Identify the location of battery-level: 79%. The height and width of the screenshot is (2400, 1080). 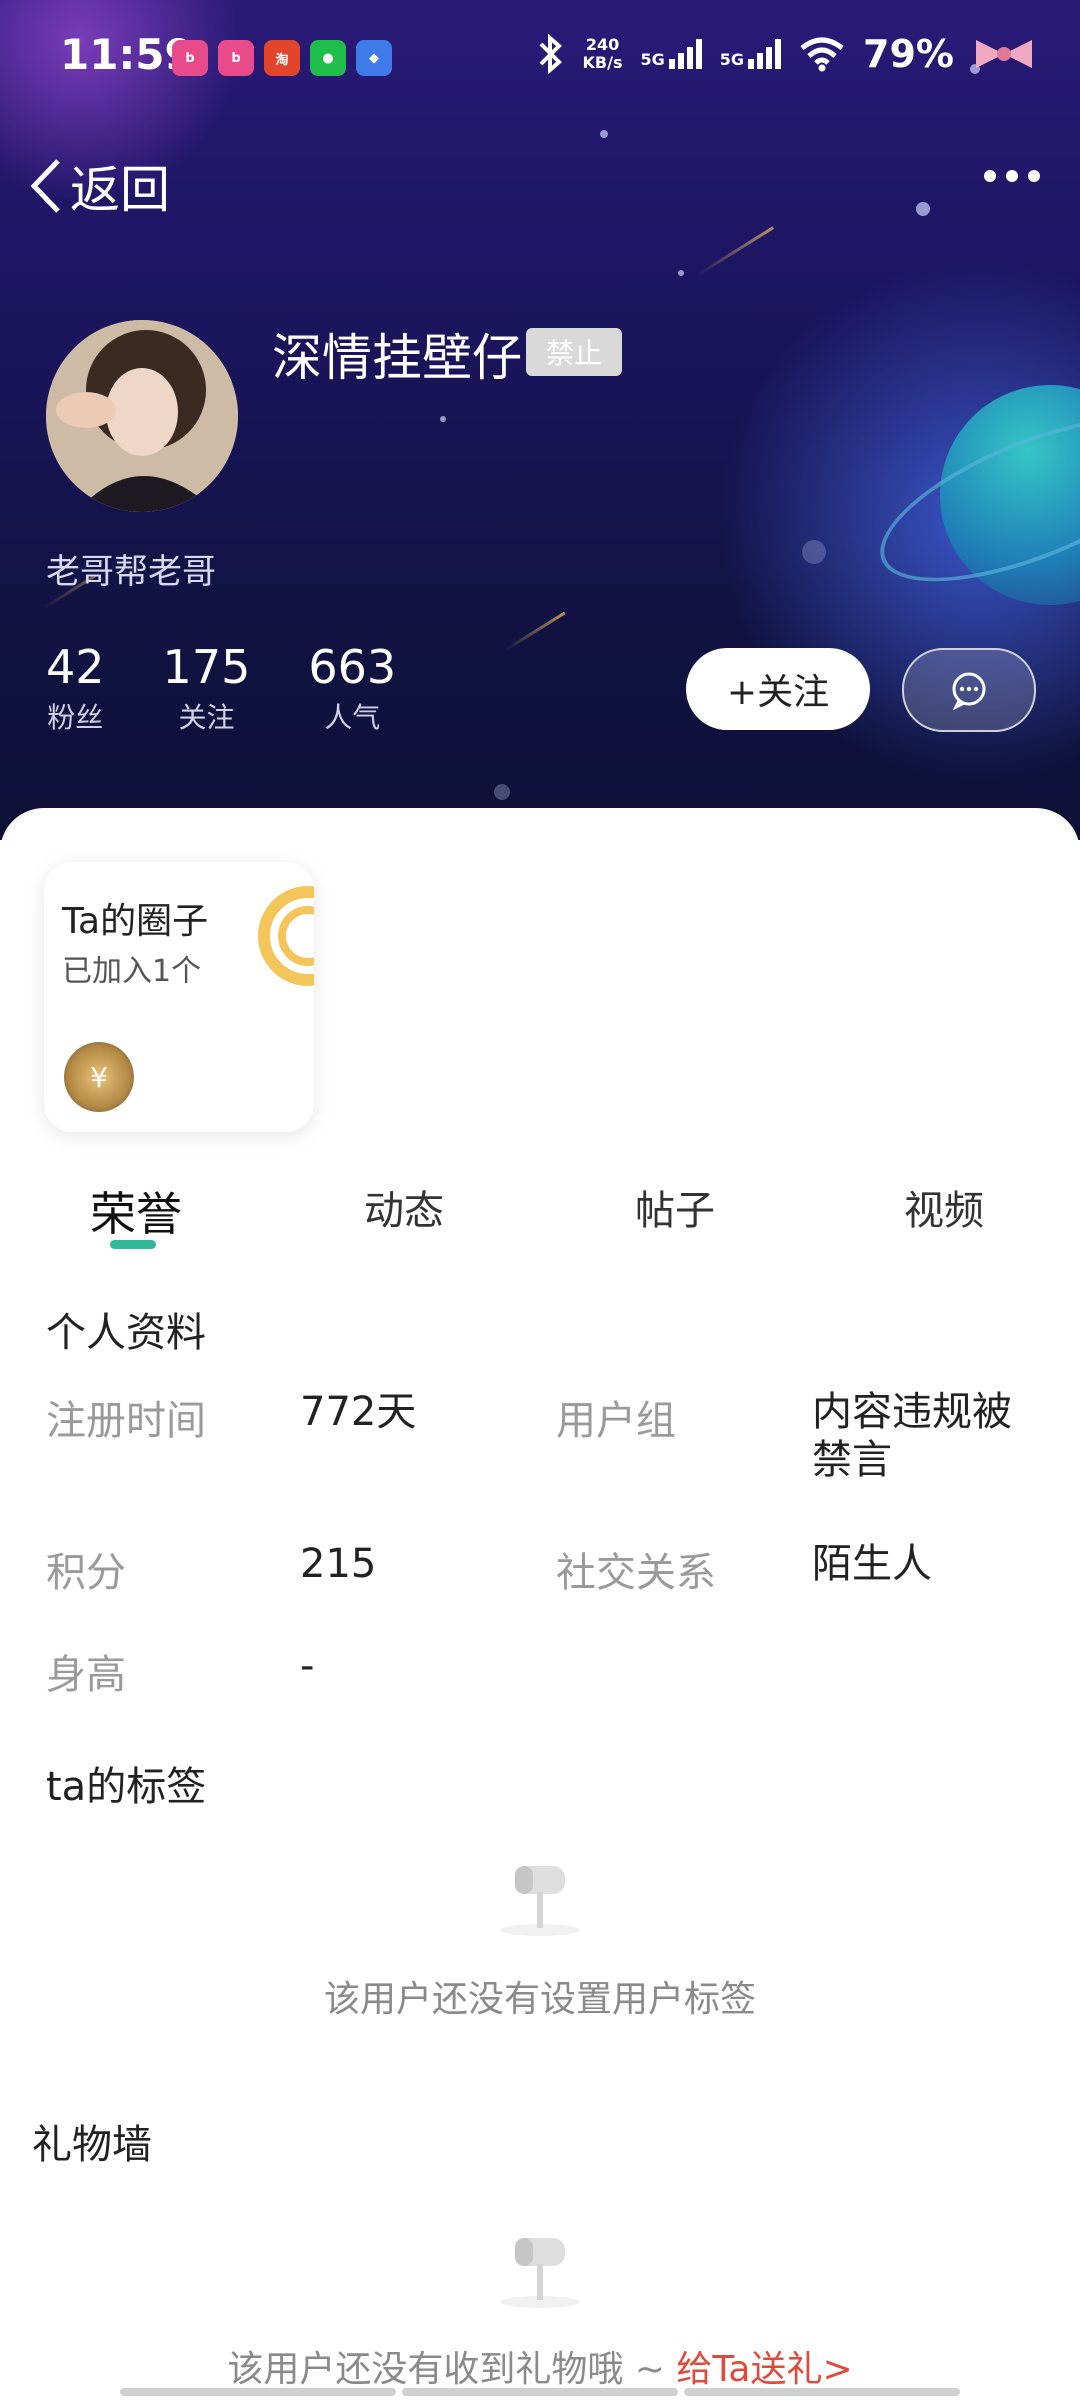
(908, 54).